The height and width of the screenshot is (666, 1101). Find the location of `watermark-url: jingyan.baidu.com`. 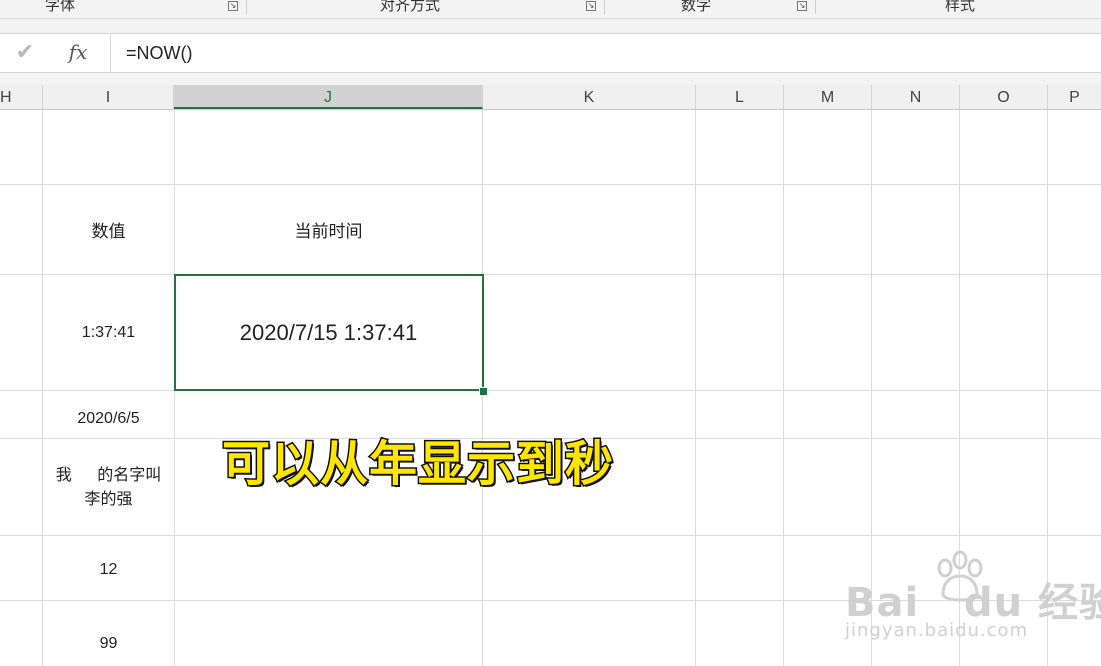

watermark-url: jingyan.baidu.com is located at coordinates (937, 630).